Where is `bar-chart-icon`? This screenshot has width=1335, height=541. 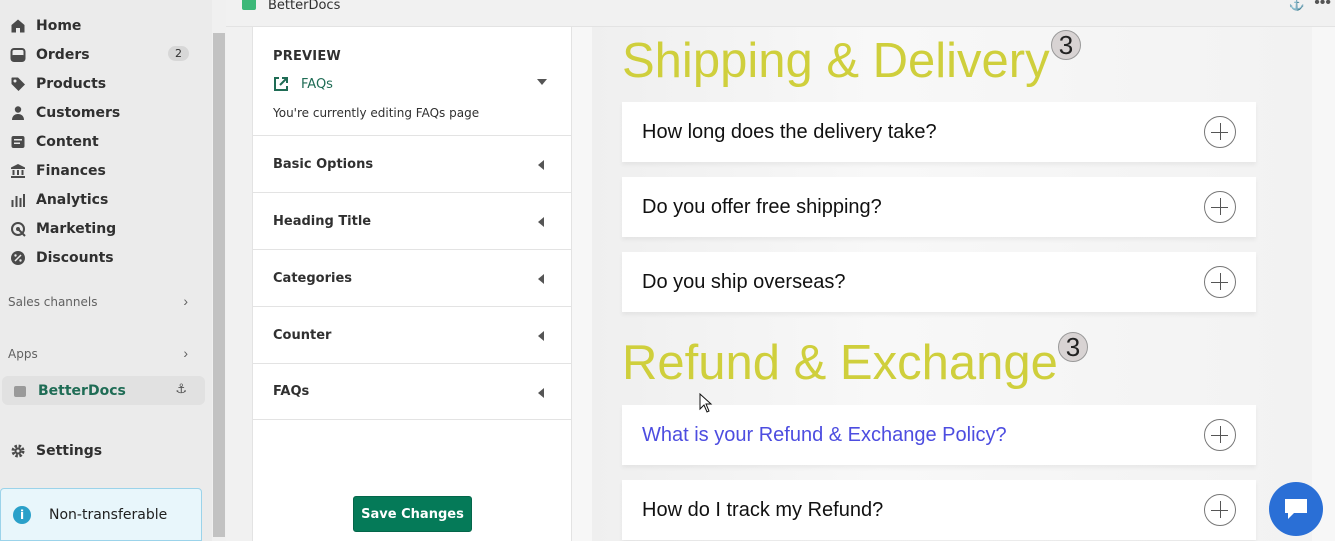 bar-chart-icon is located at coordinates (18, 200).